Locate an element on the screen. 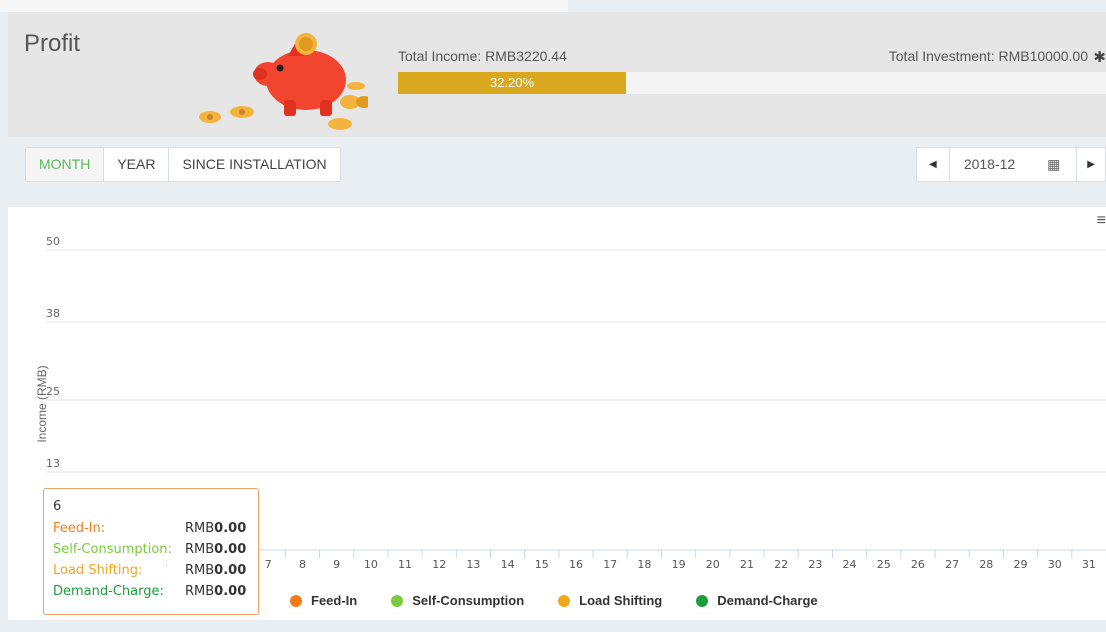 This screenshot has height=632, width=1106. x-tick-label: 26 is located at coordinates (918, 564).